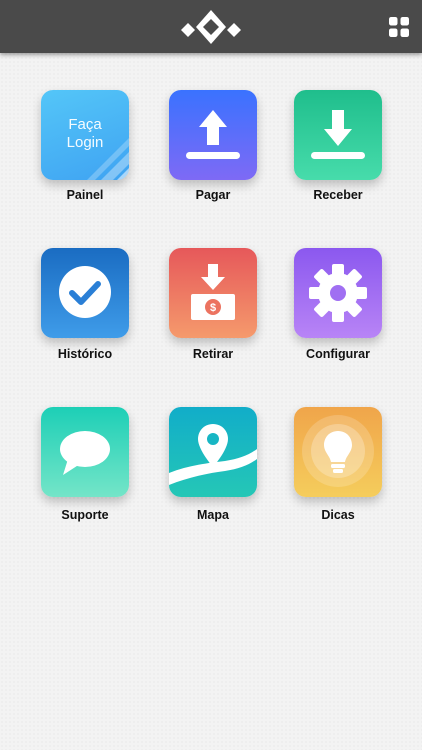  I want to click on lightbulb-icon, so click(338, 451).